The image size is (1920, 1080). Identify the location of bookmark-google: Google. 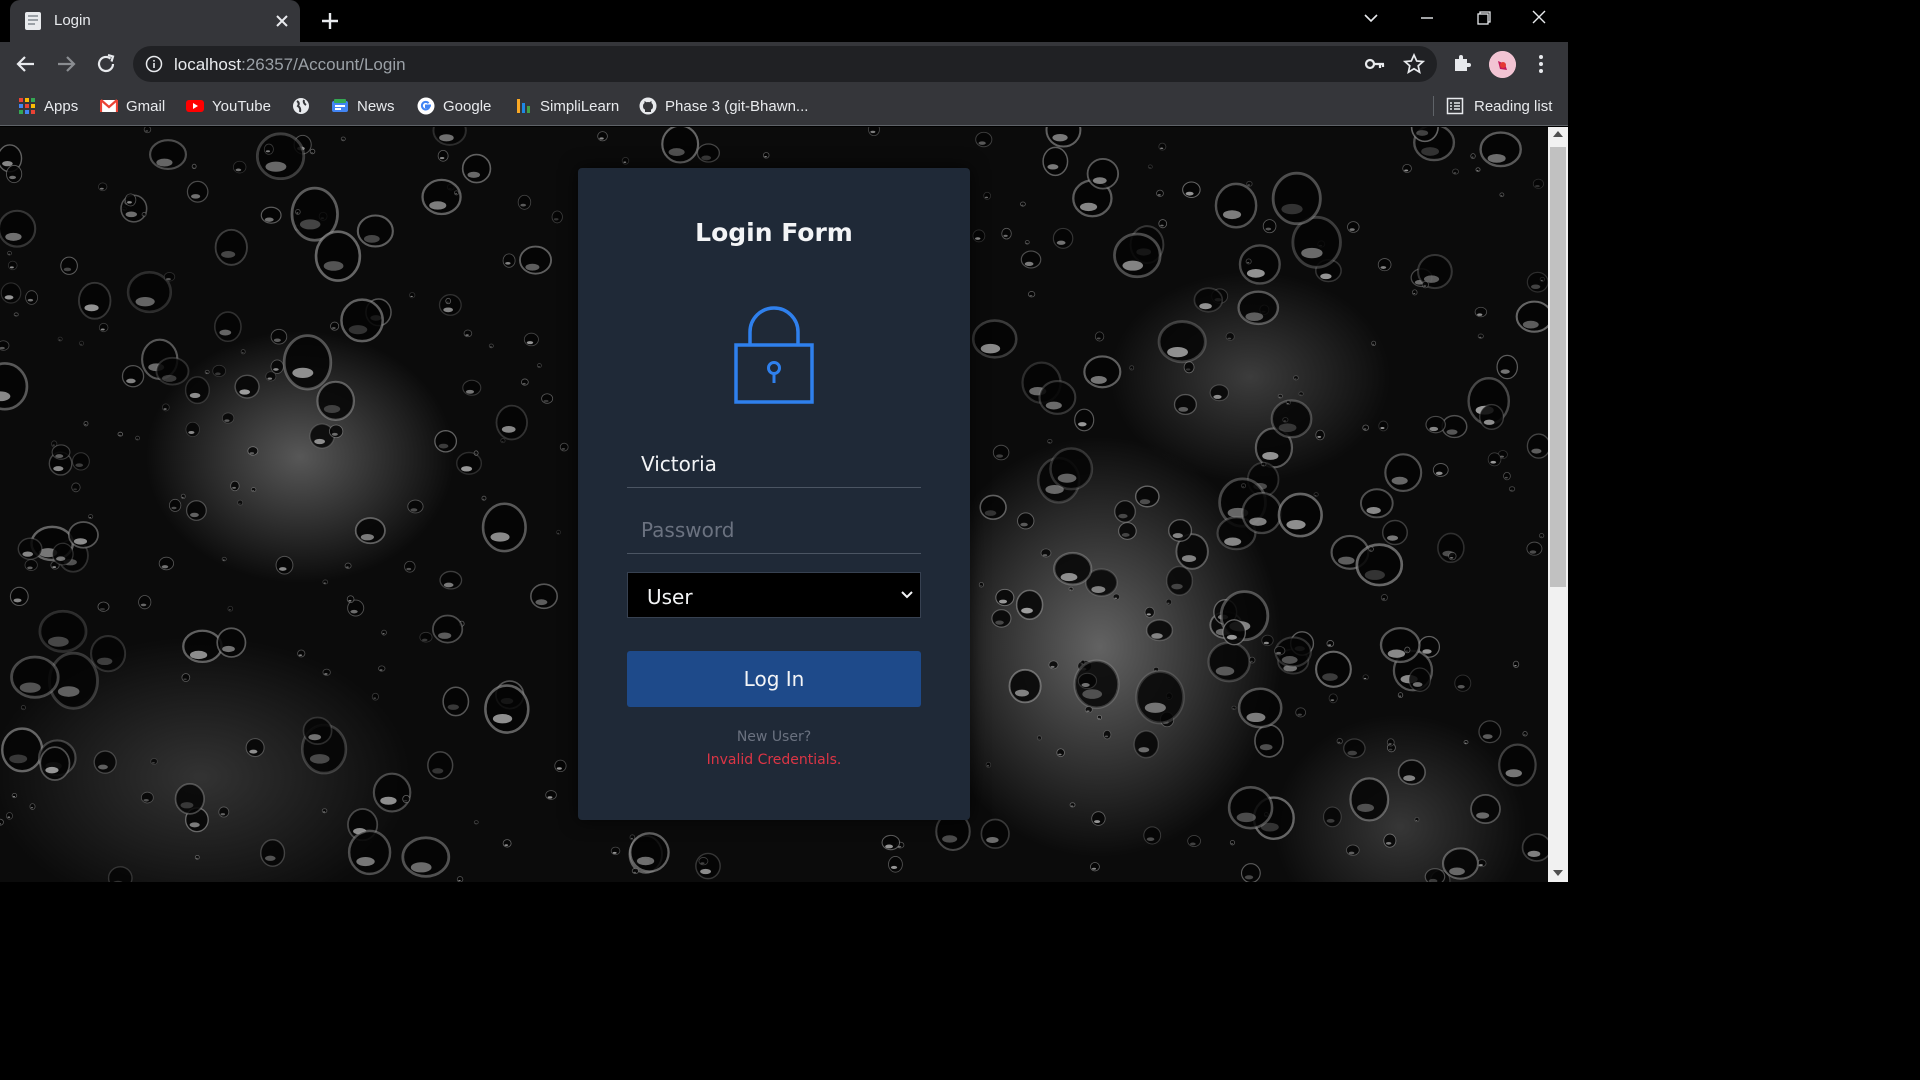
(454, 106).